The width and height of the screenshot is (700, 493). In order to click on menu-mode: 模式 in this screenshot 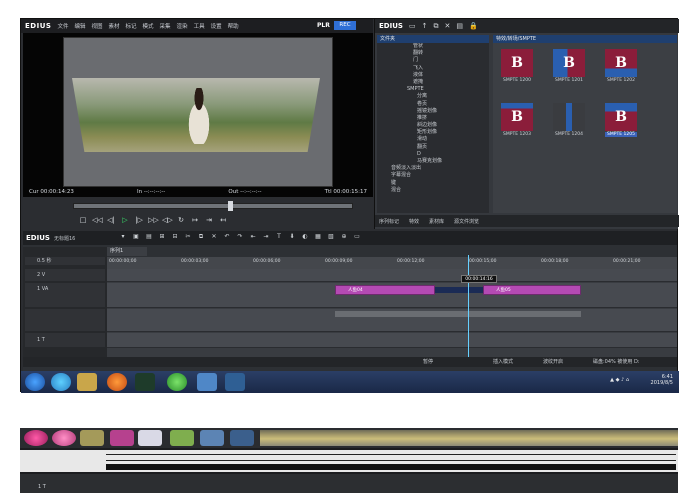, I will do `click(148, 26)`.